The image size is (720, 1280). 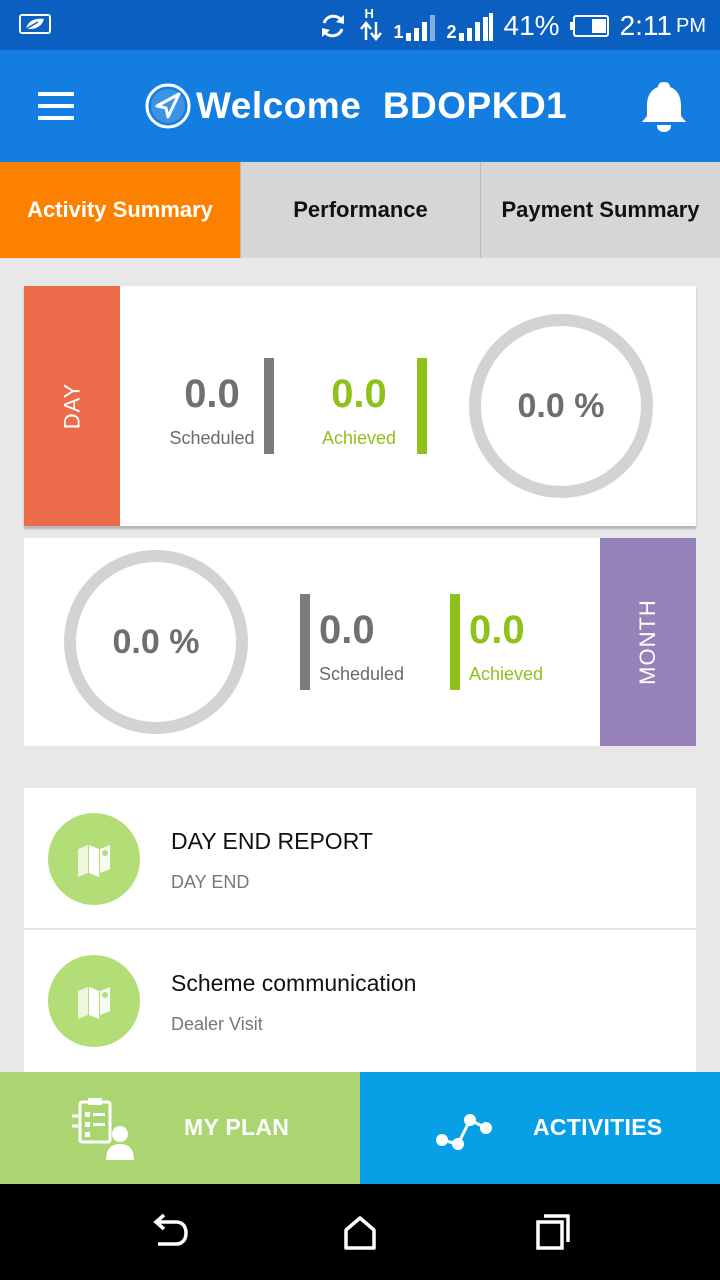 I want to click on month-label-panel: MONTH, so click(x=648, y=642).